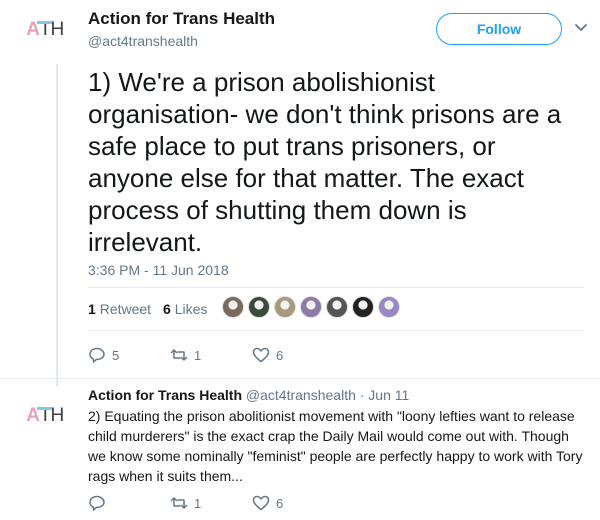  I want to click on author-handle: @act4transhealth, so click(143, 41).